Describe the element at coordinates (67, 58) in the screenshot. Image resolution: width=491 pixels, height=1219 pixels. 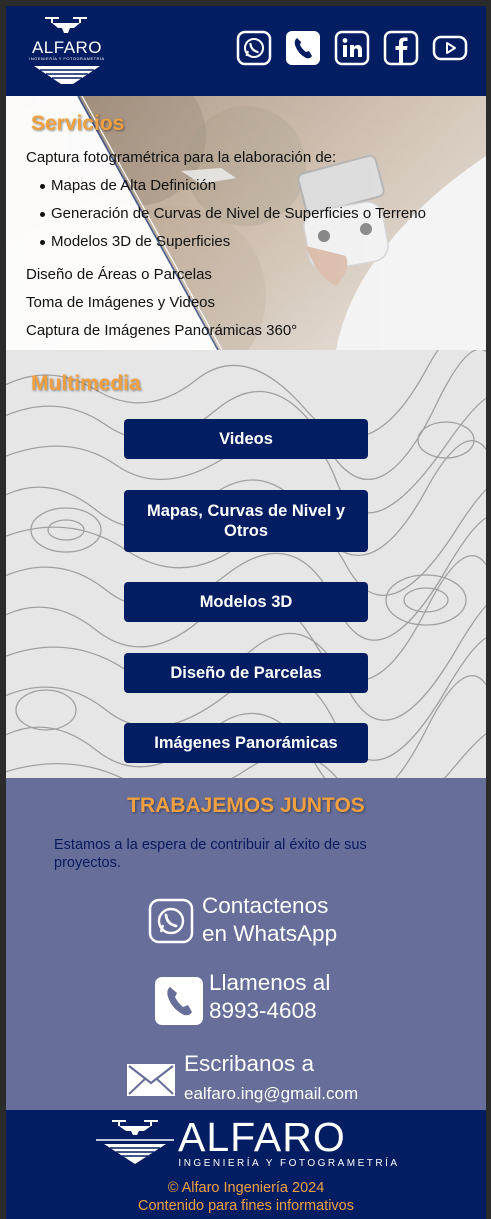
I see `logo-subtitle: INGENIERÍA Y FOTOGRAMETRÍA` at that location.